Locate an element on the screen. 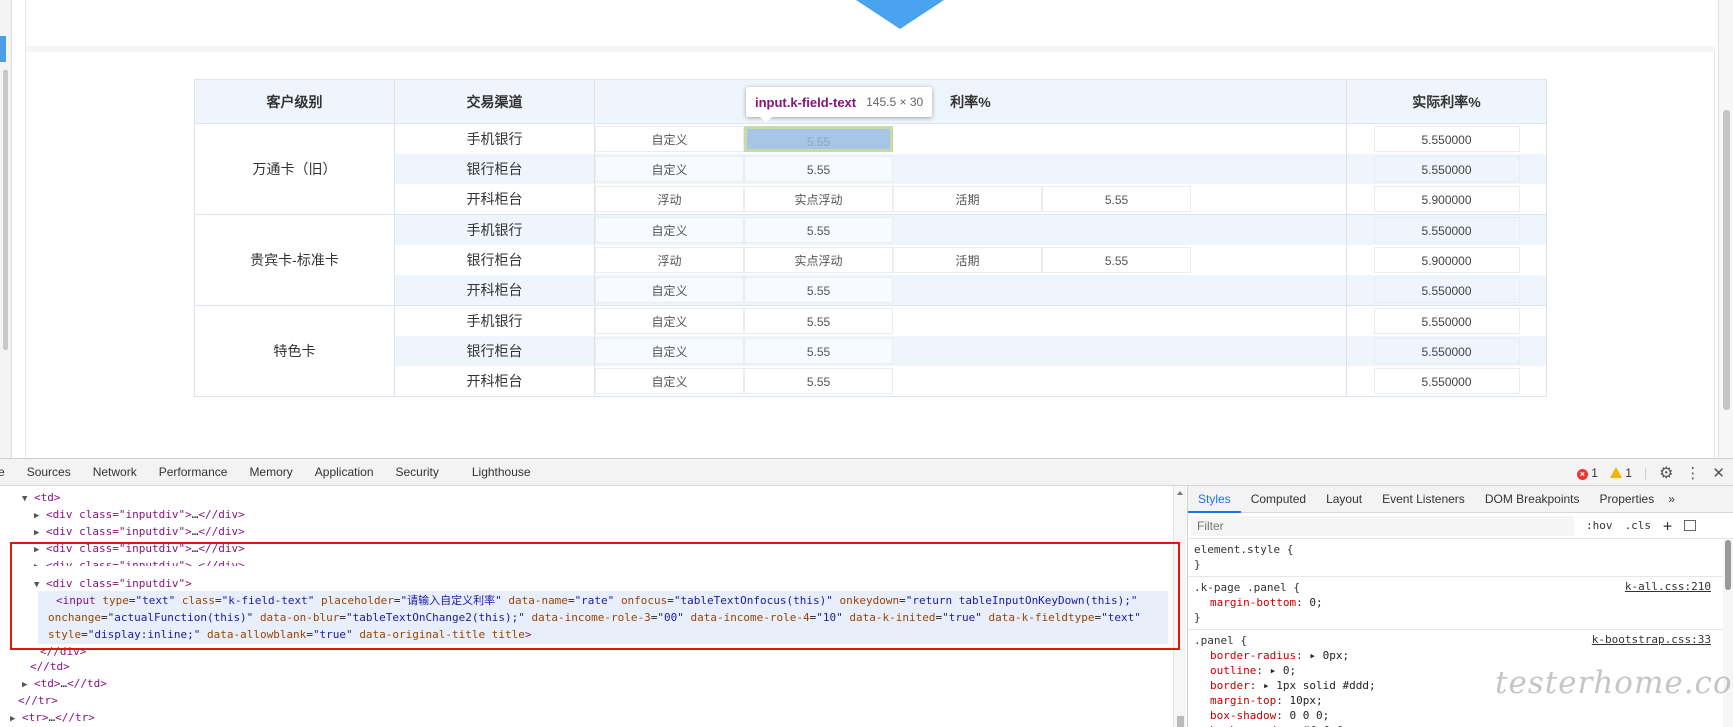  colon: : is located at coordinates (1263, 670).